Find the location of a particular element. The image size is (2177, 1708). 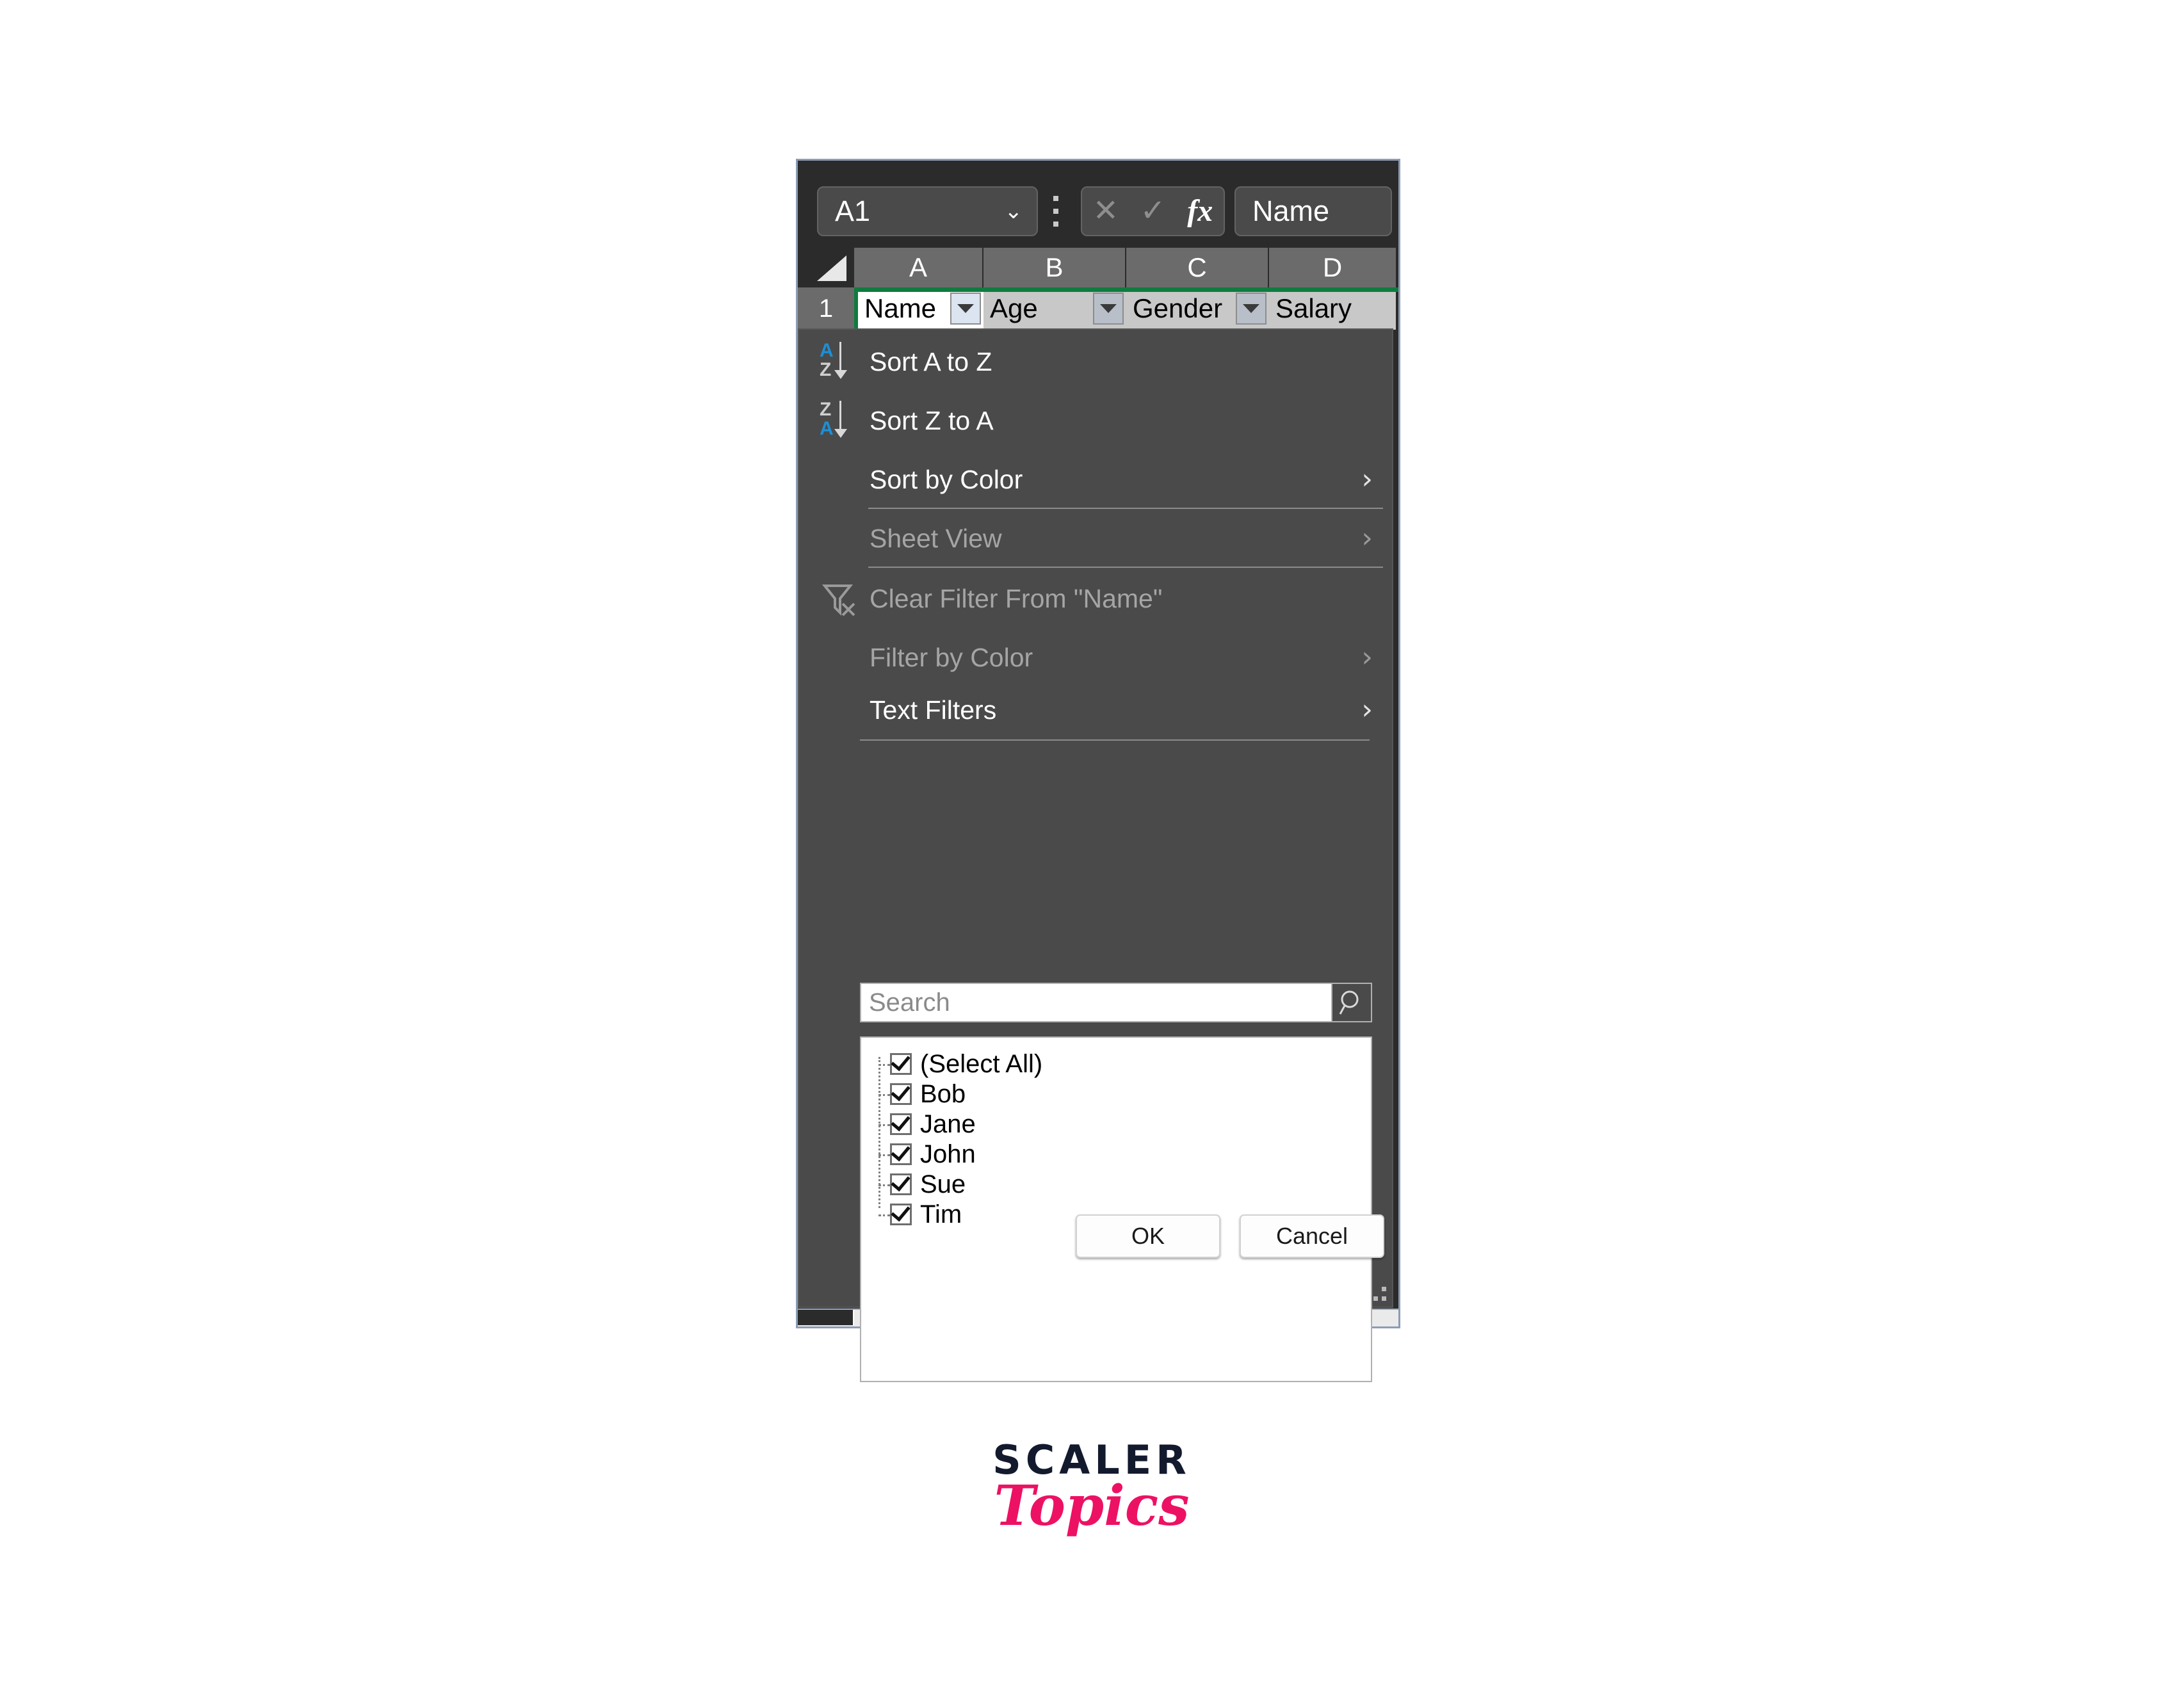

column-header-b: B is located at coordinates (1054, 267).